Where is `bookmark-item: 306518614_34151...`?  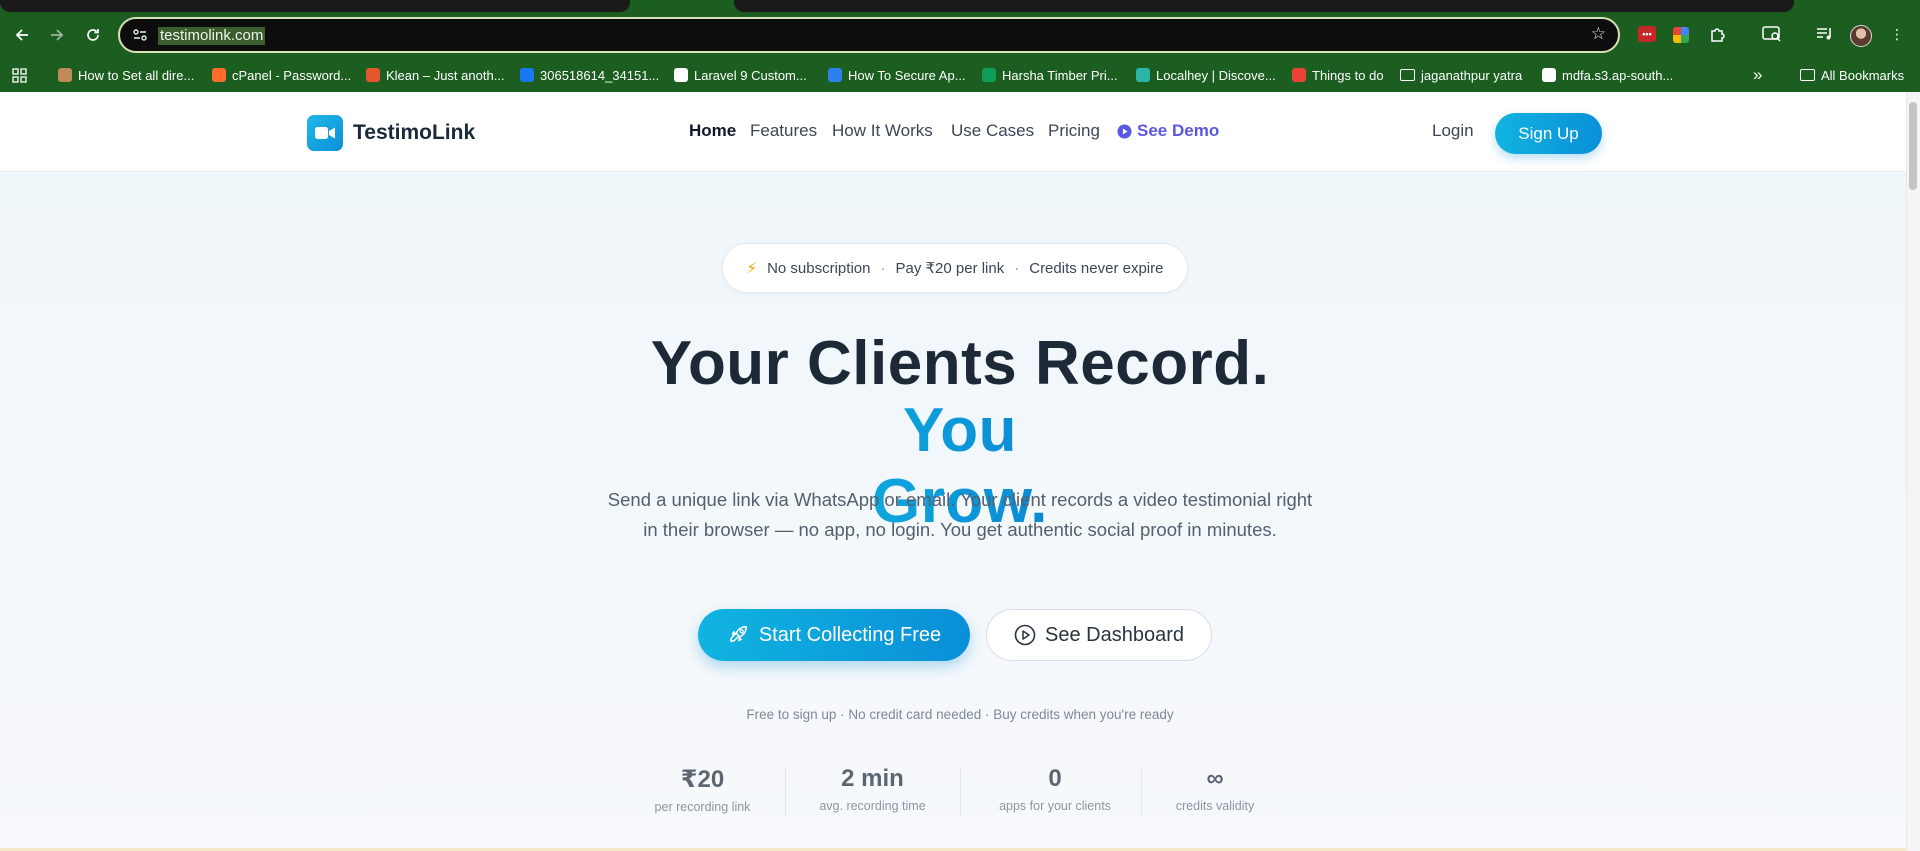 bookmark-item: 306518614_34151... is located at coordinates (589, 75).